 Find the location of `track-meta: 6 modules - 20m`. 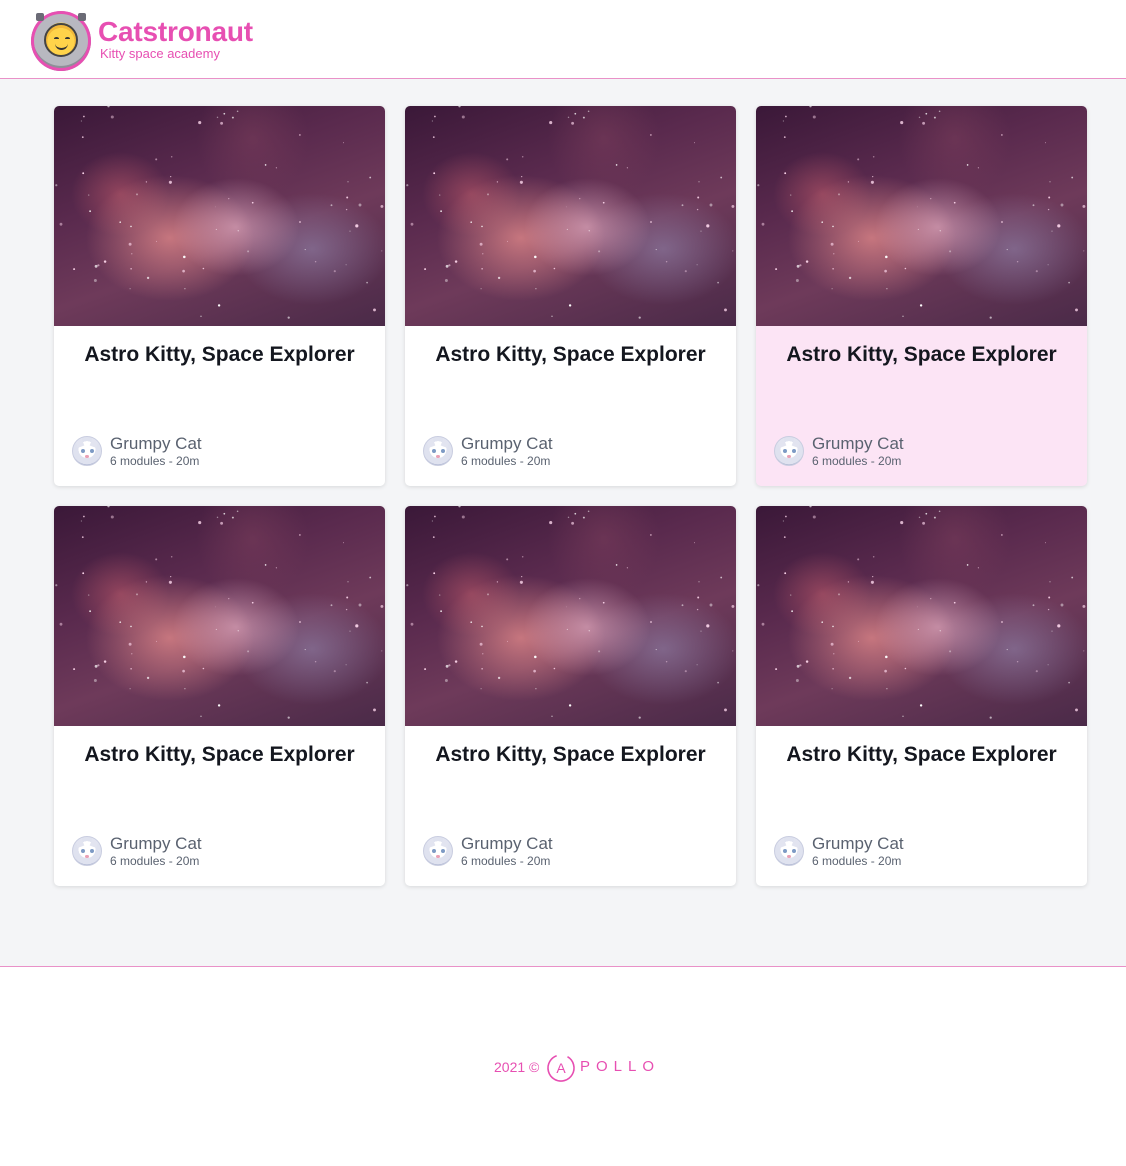

track-meta: 6 modules - 20m is located at coordinates (155, 461).